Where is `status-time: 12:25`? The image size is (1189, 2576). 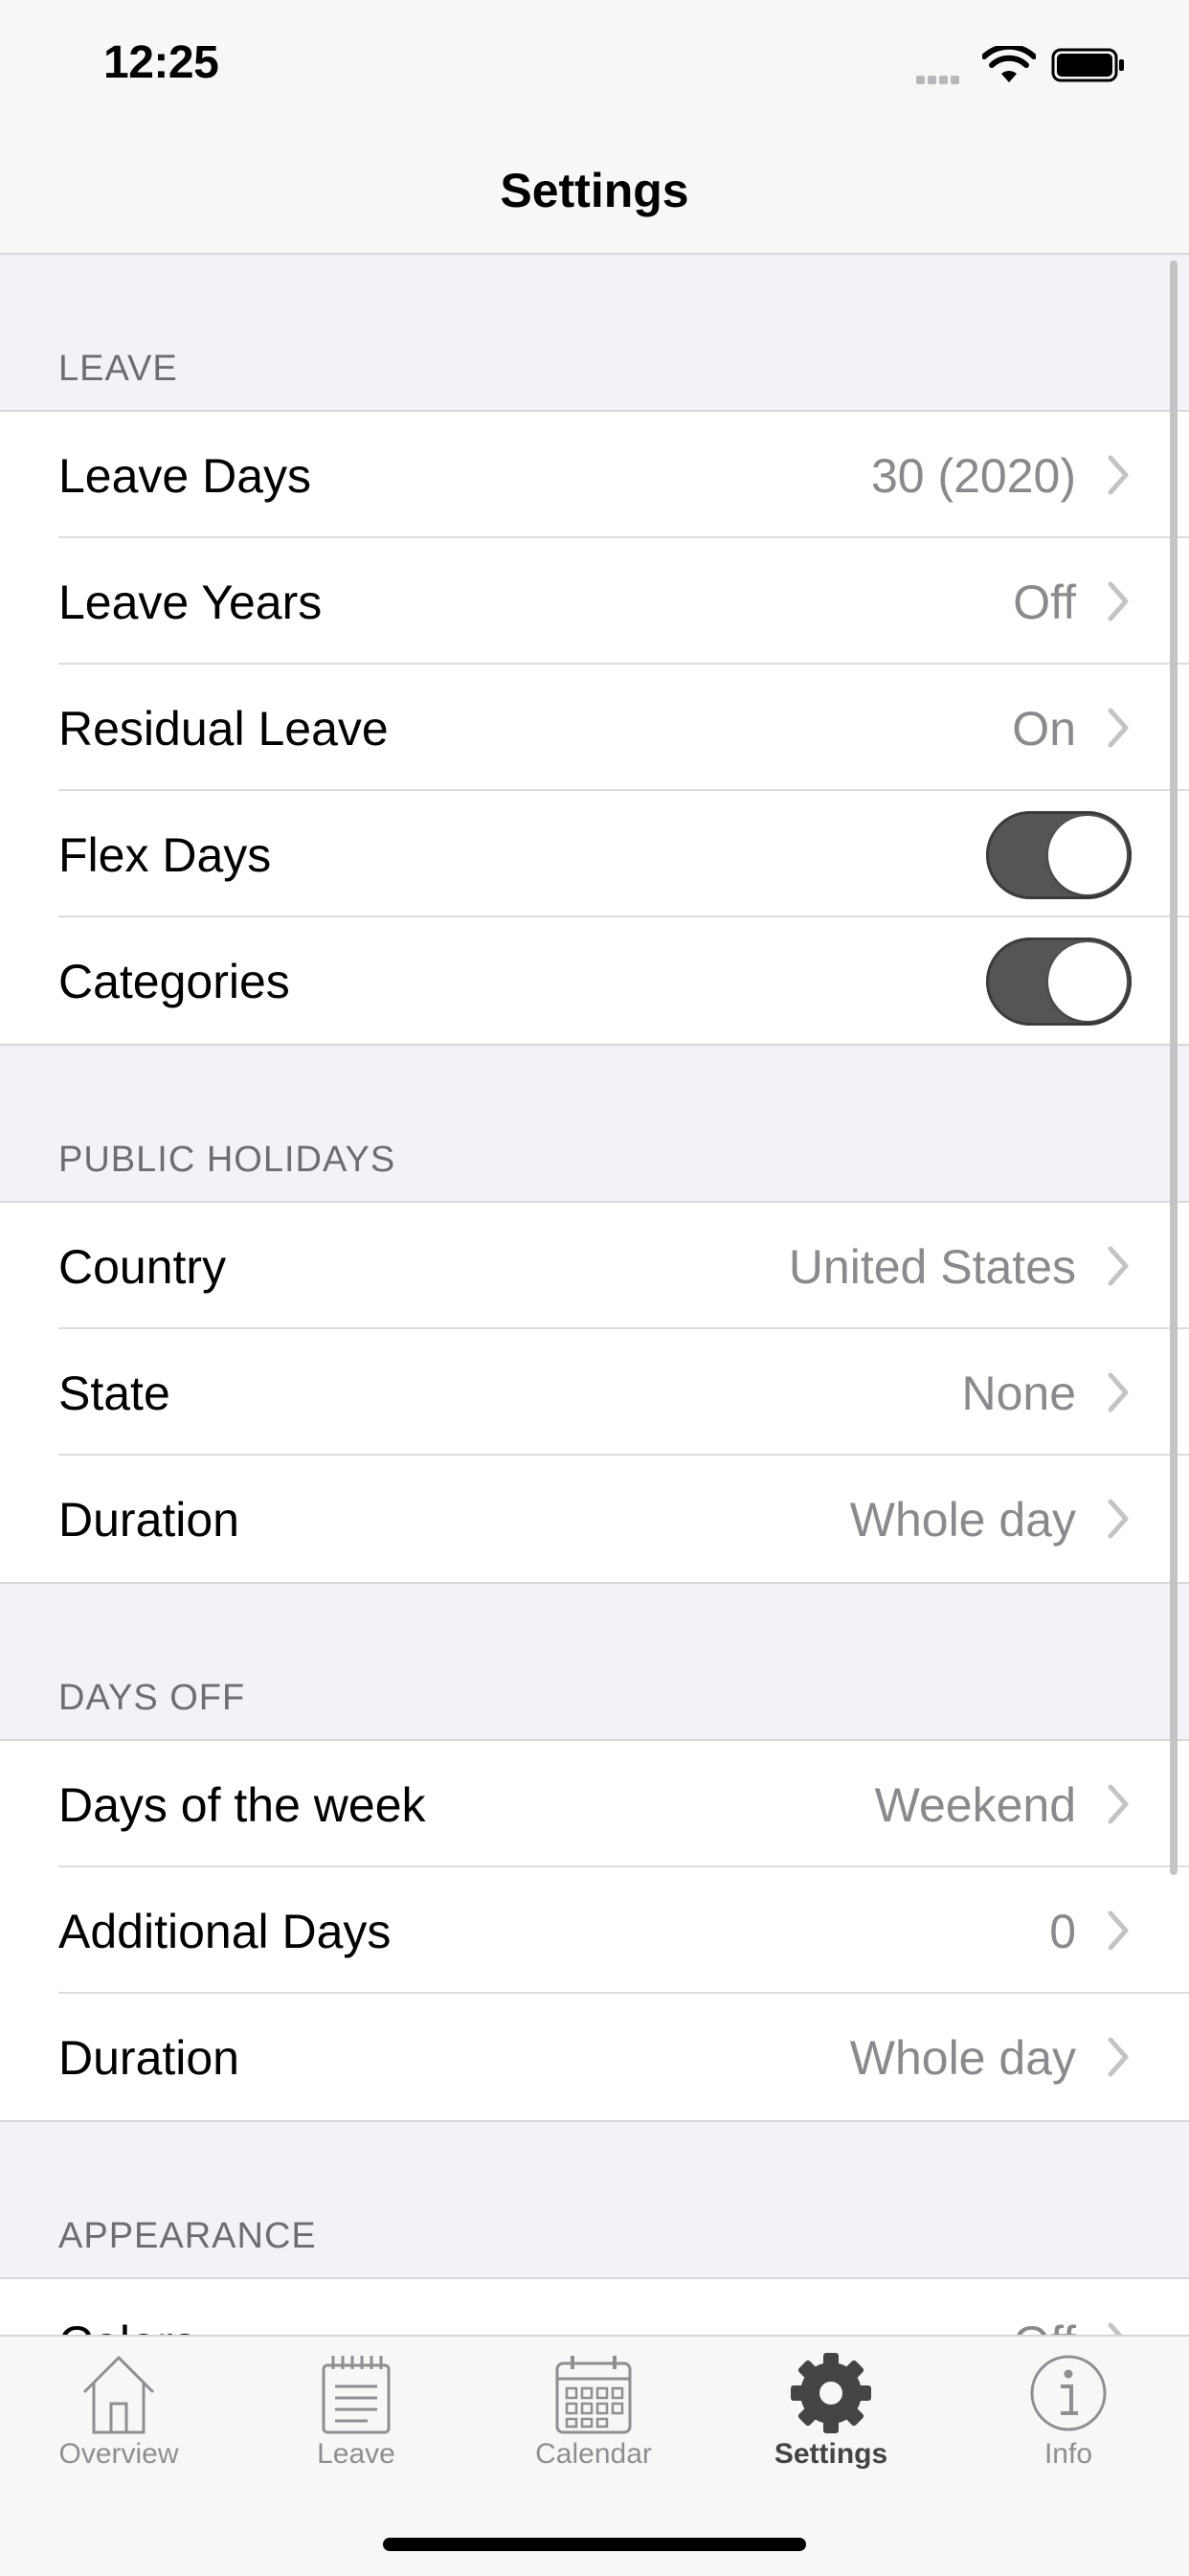 status-time: 12:25 is located at coordinates (161, 62).